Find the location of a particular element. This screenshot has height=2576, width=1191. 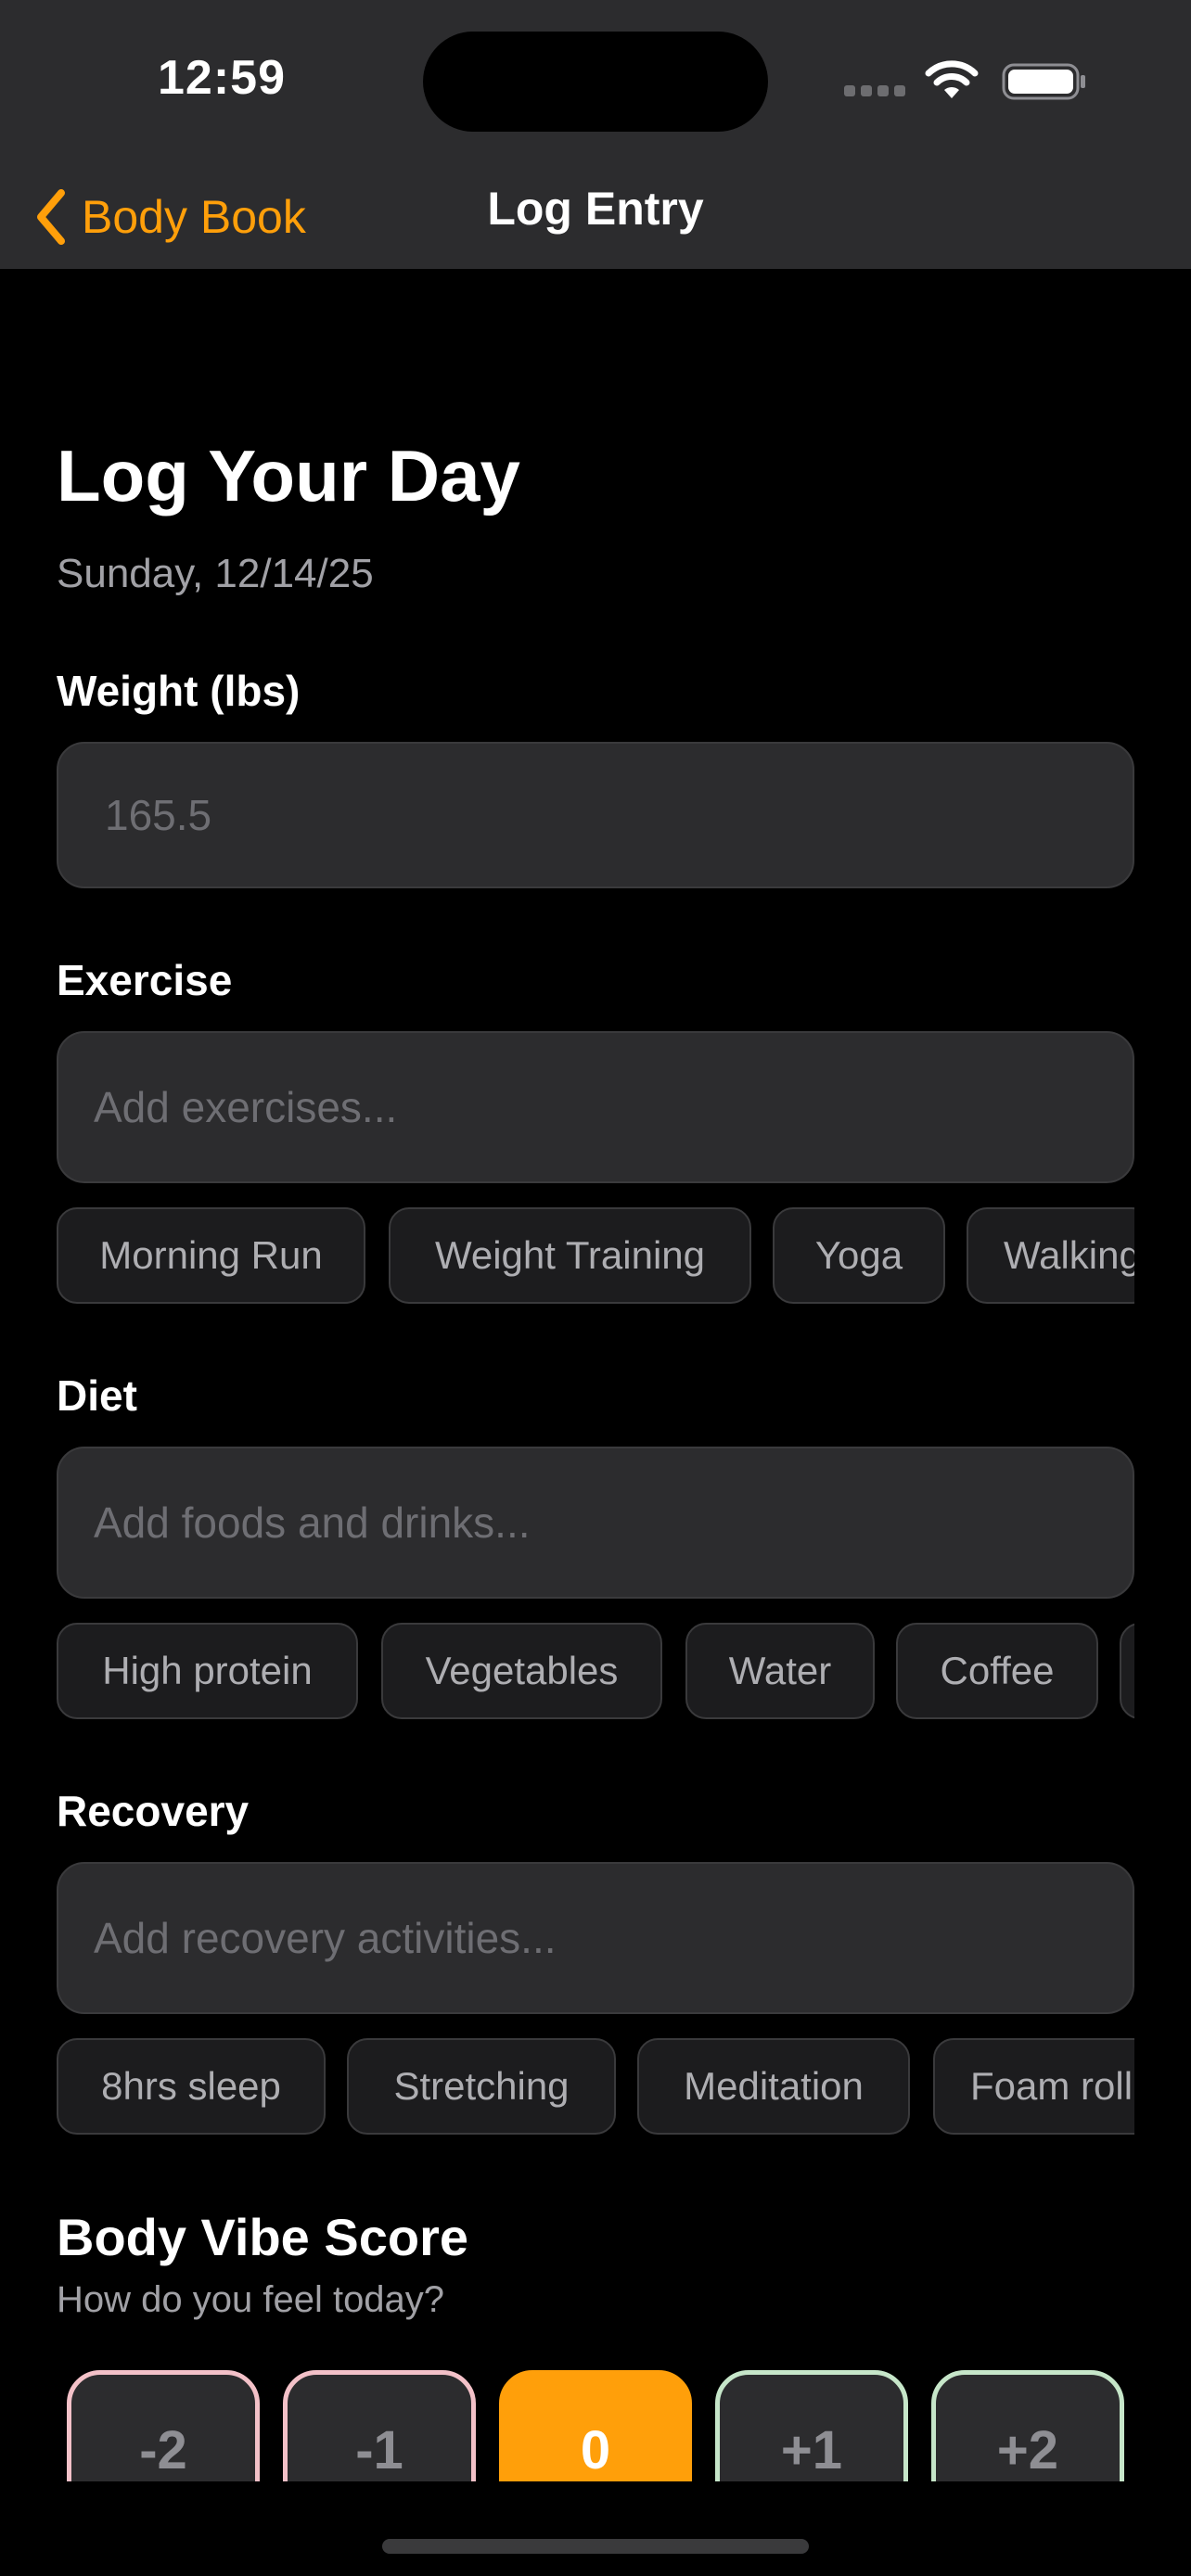

vibe-option-minus-2: -2 is located at coordinates (164, 2425).